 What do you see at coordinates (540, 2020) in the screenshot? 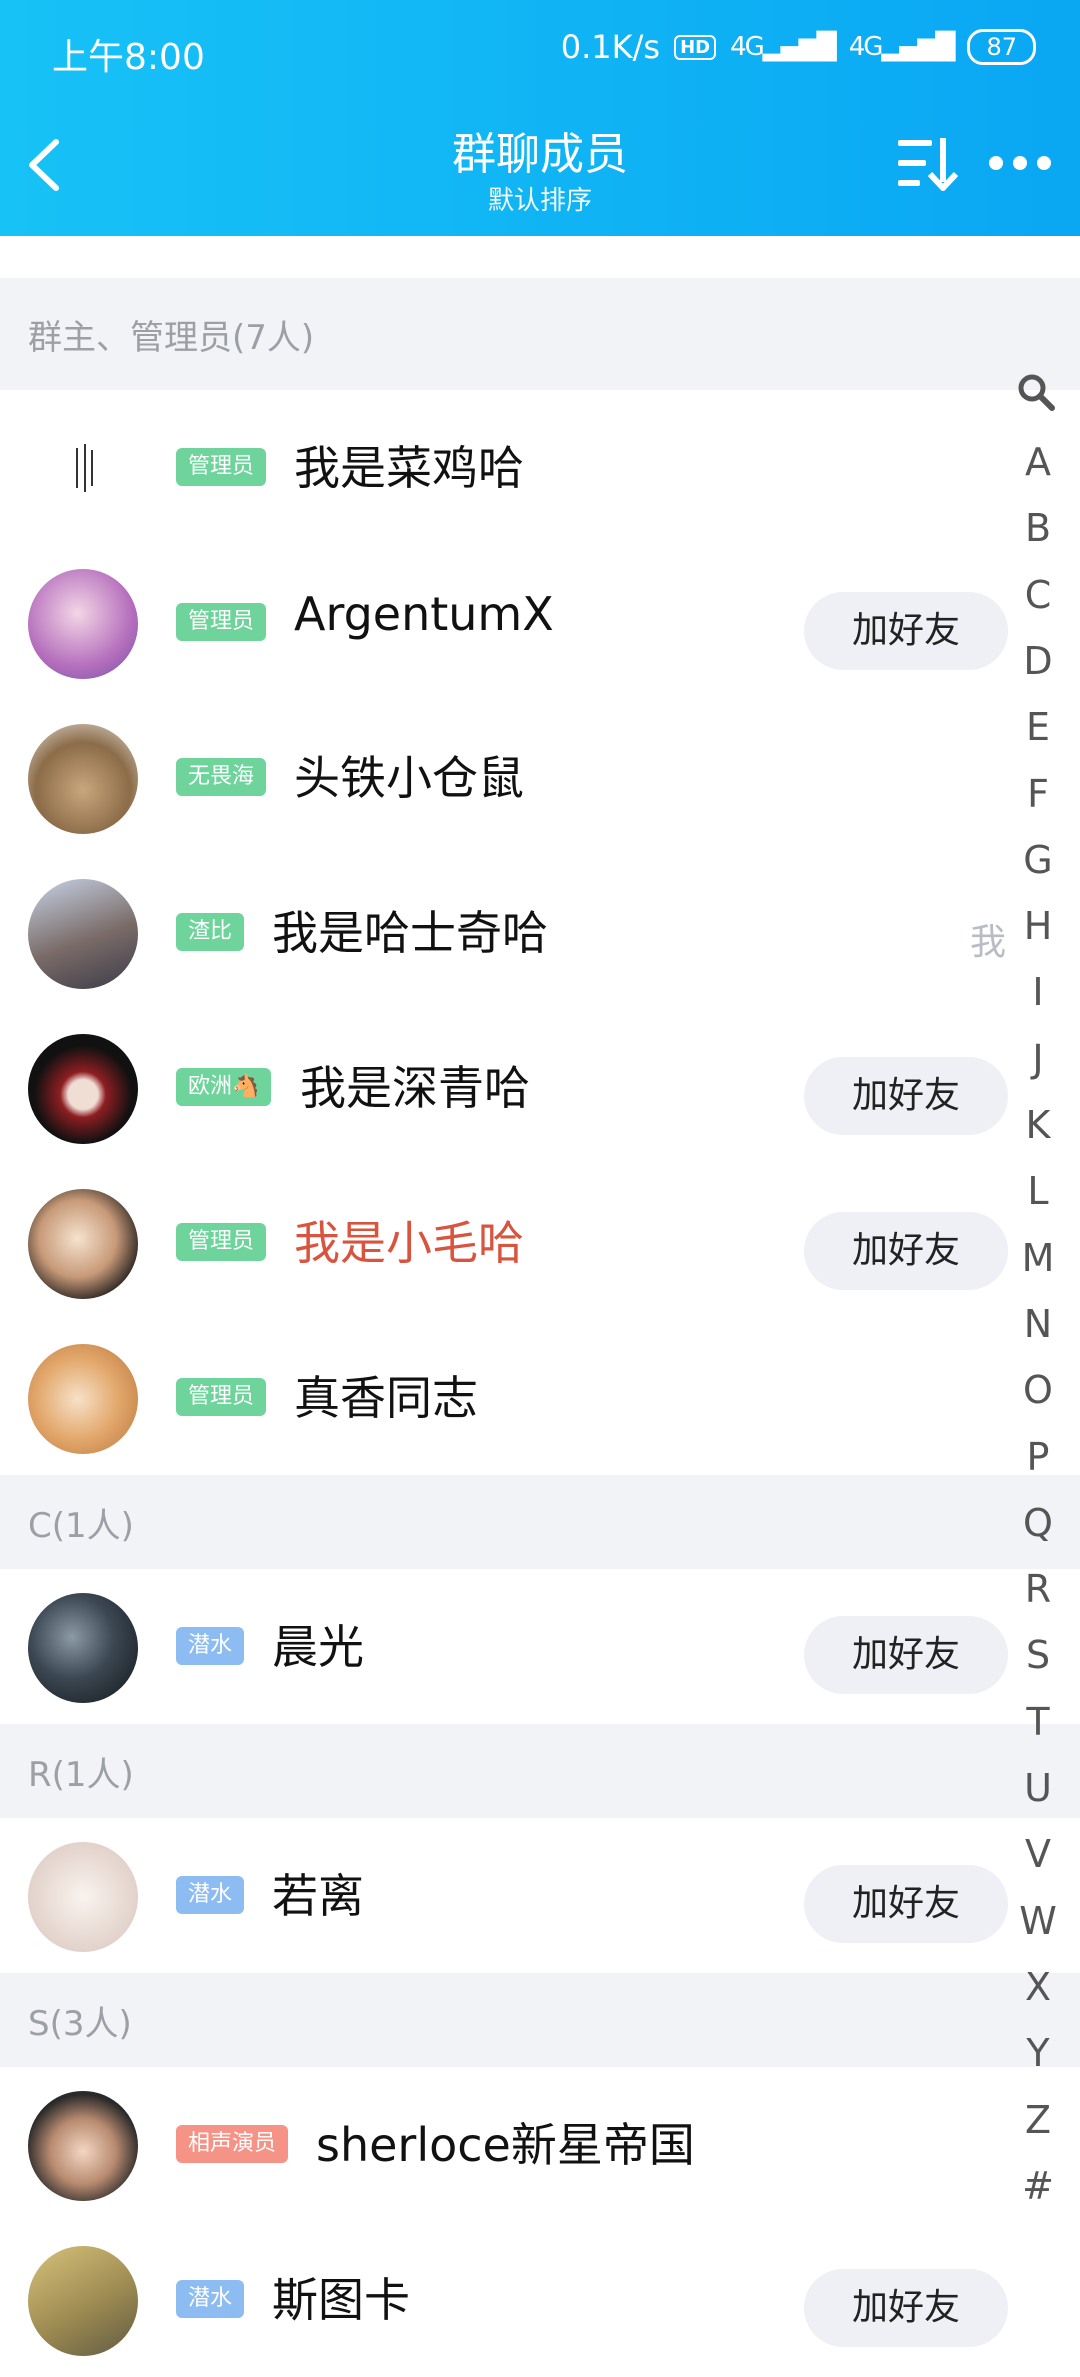
I see `section-header-s: S(3人)` at bounding box center [540, 2020].